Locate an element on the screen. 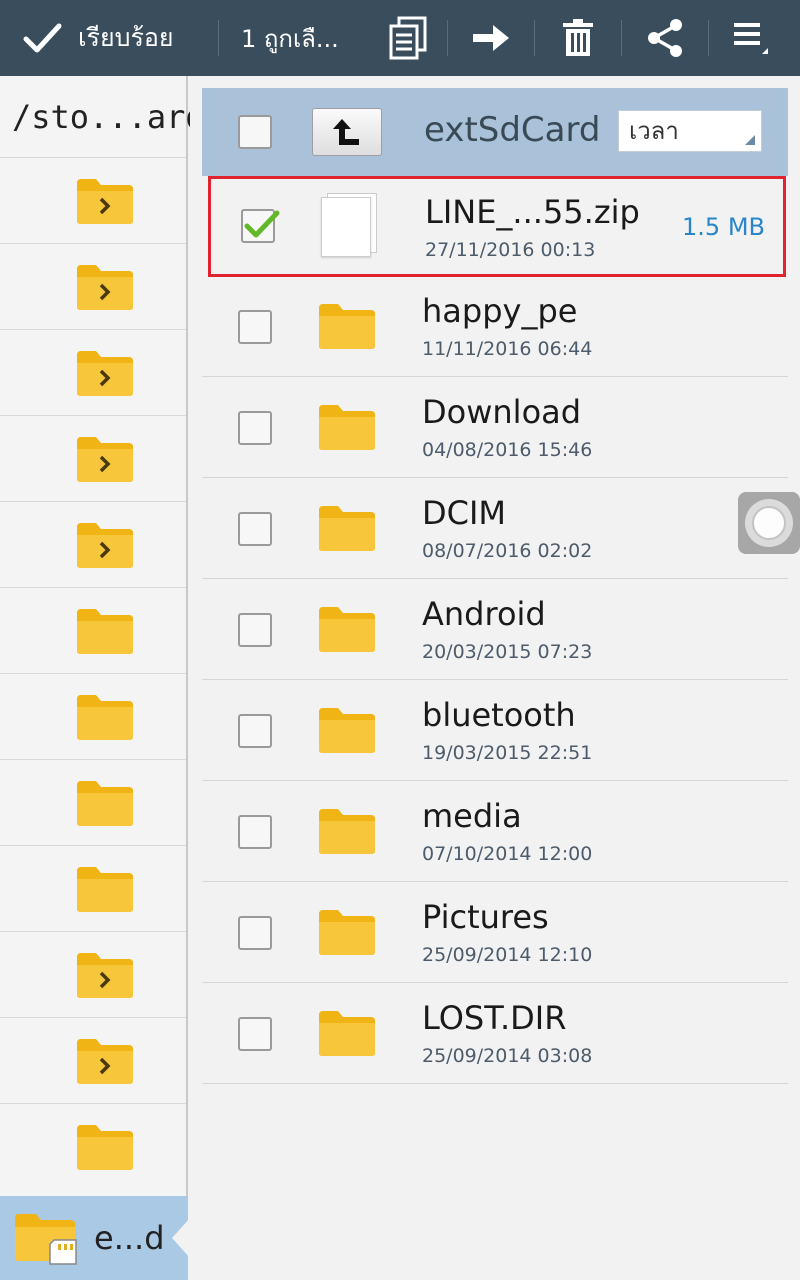 The width and height of the screenshot is (800, 1280). move-button is located at coordinates (491, 38).